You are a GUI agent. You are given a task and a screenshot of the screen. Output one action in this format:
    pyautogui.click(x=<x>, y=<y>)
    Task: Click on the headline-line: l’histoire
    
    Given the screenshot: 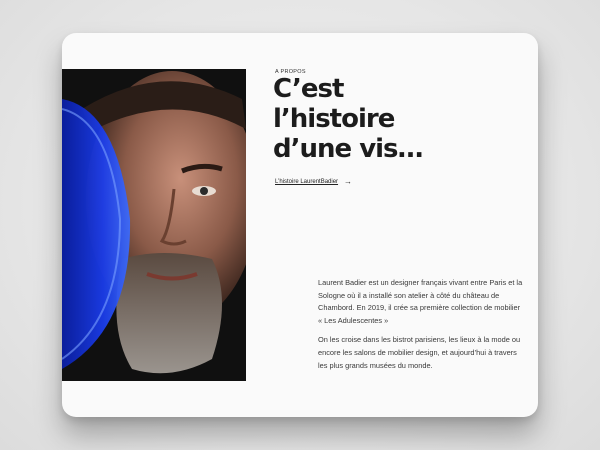 What is the action you would take?
    pyautogui.click(x=334, y=119)
    